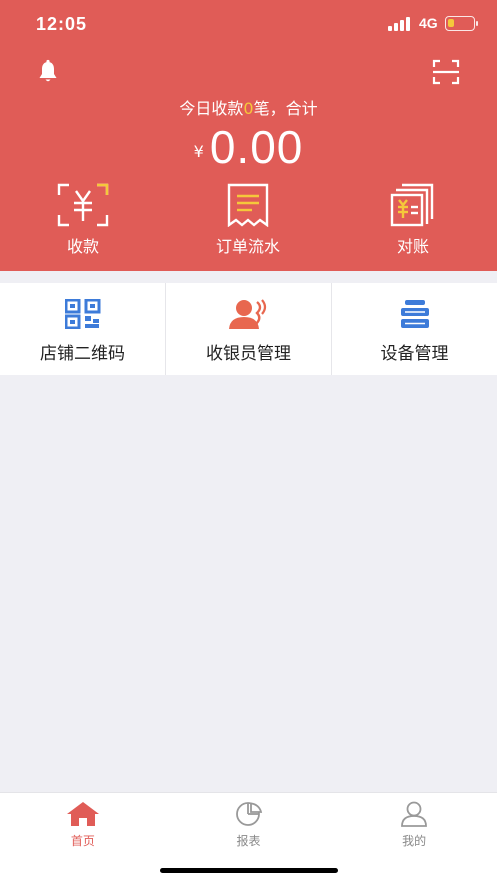 This screenshot has width=497, height=883. What do you see at coordinates (82, 354) in the screenshot?
I see `store-qr-code-label: 店铺二维码` at bounding box center [82, 354].